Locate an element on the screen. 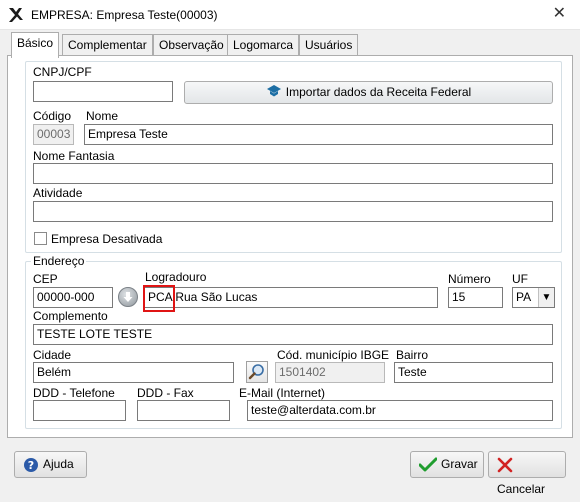 This screenshot has height=502, width=580. cidade-label: Cidade is located at coordinates (52, 355).